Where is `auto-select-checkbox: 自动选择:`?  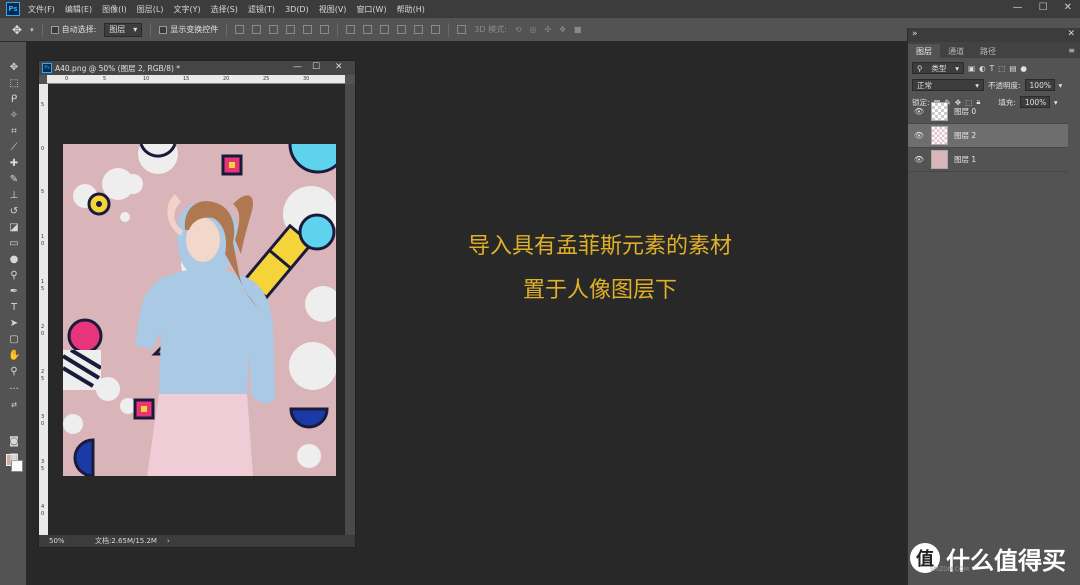
auto-select-checkbox: 自动选择: is located at coordinates (73, 29).